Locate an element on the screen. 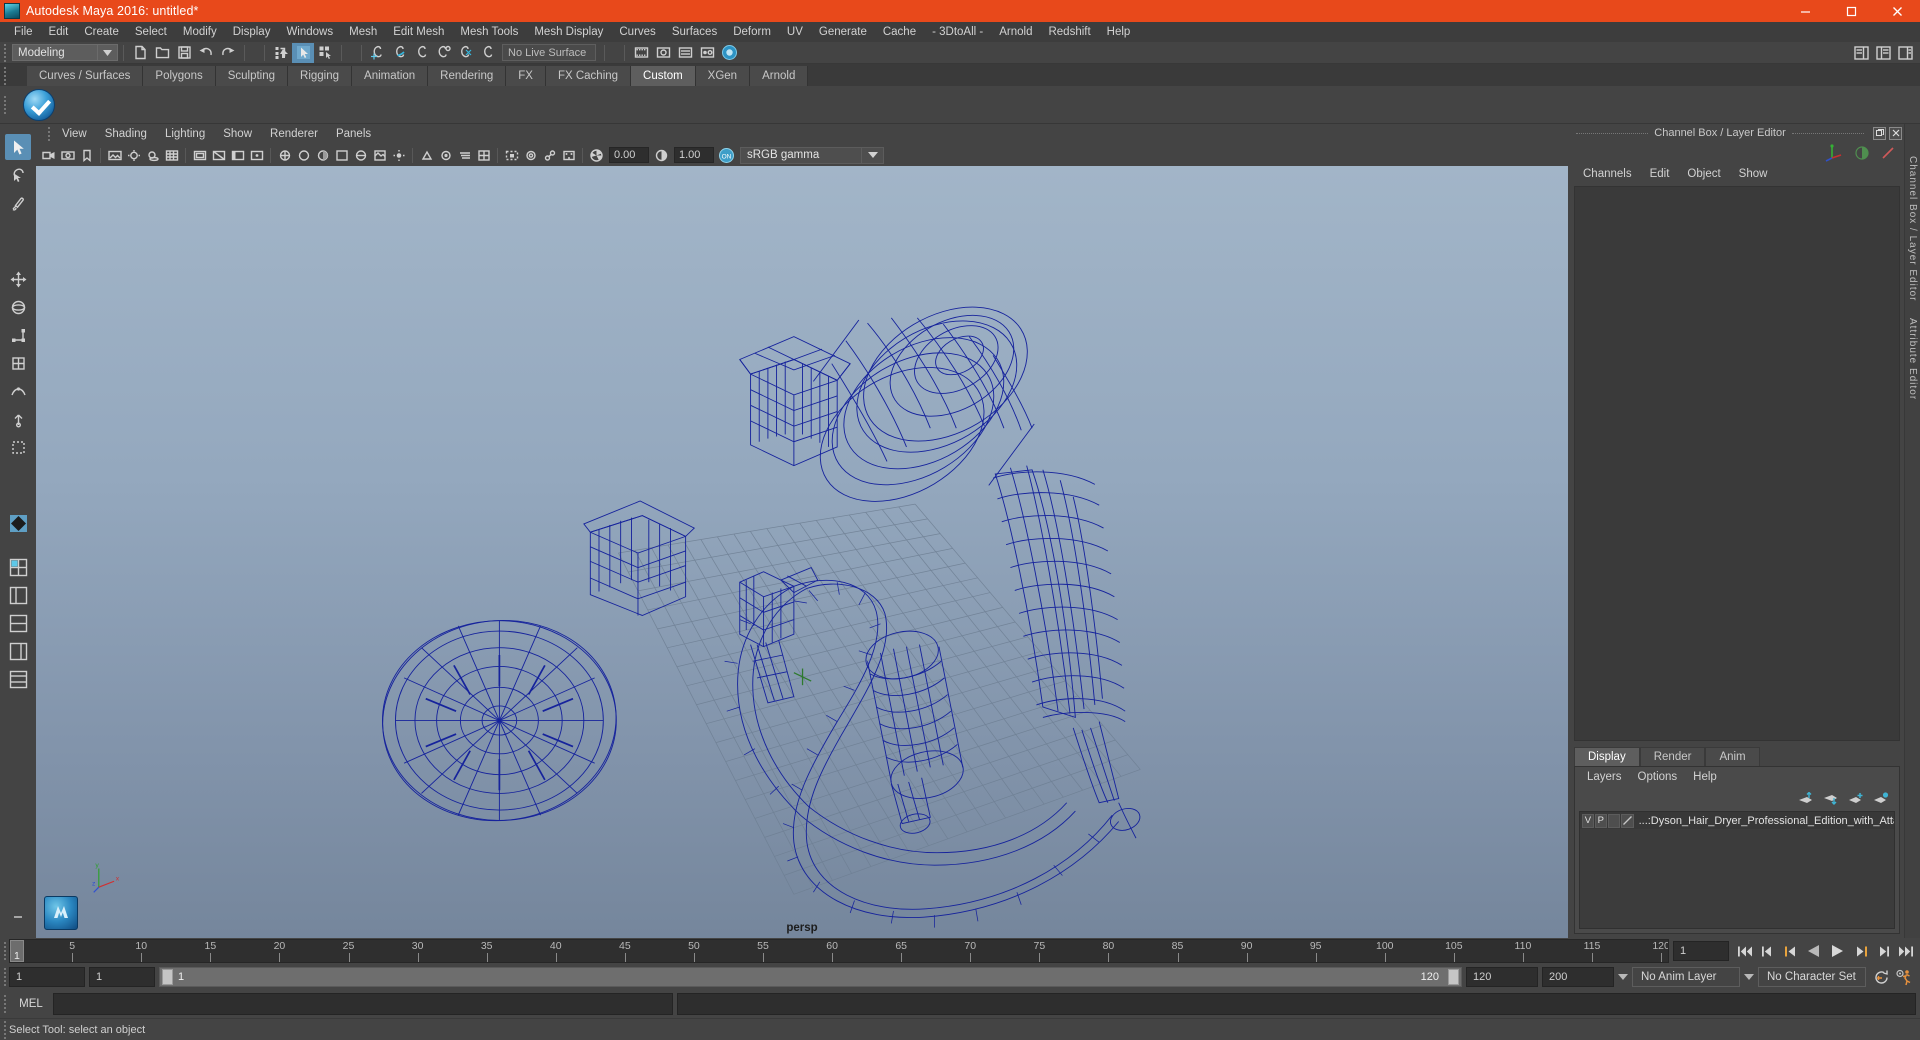  soft-modification-tool is located at coordinates (18, 391).